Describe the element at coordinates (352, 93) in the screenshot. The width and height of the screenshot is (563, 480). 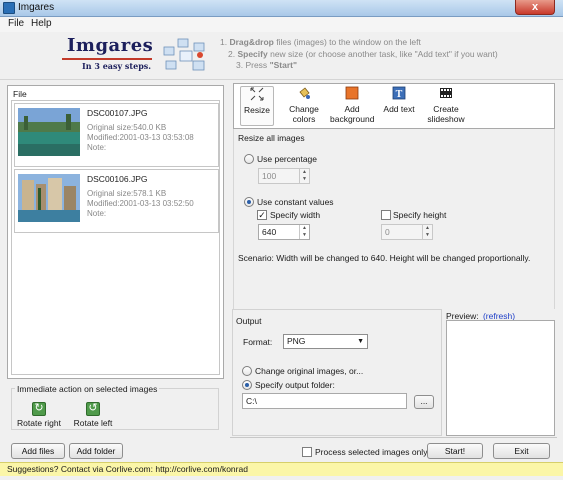
I see `background-icon` at that location.